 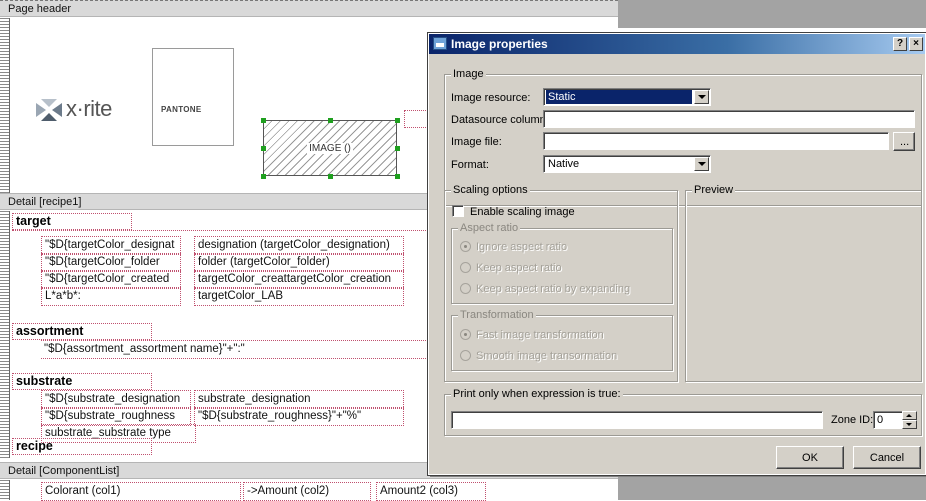 I want to click on image-properties-icon, so click(x=440, y=43).